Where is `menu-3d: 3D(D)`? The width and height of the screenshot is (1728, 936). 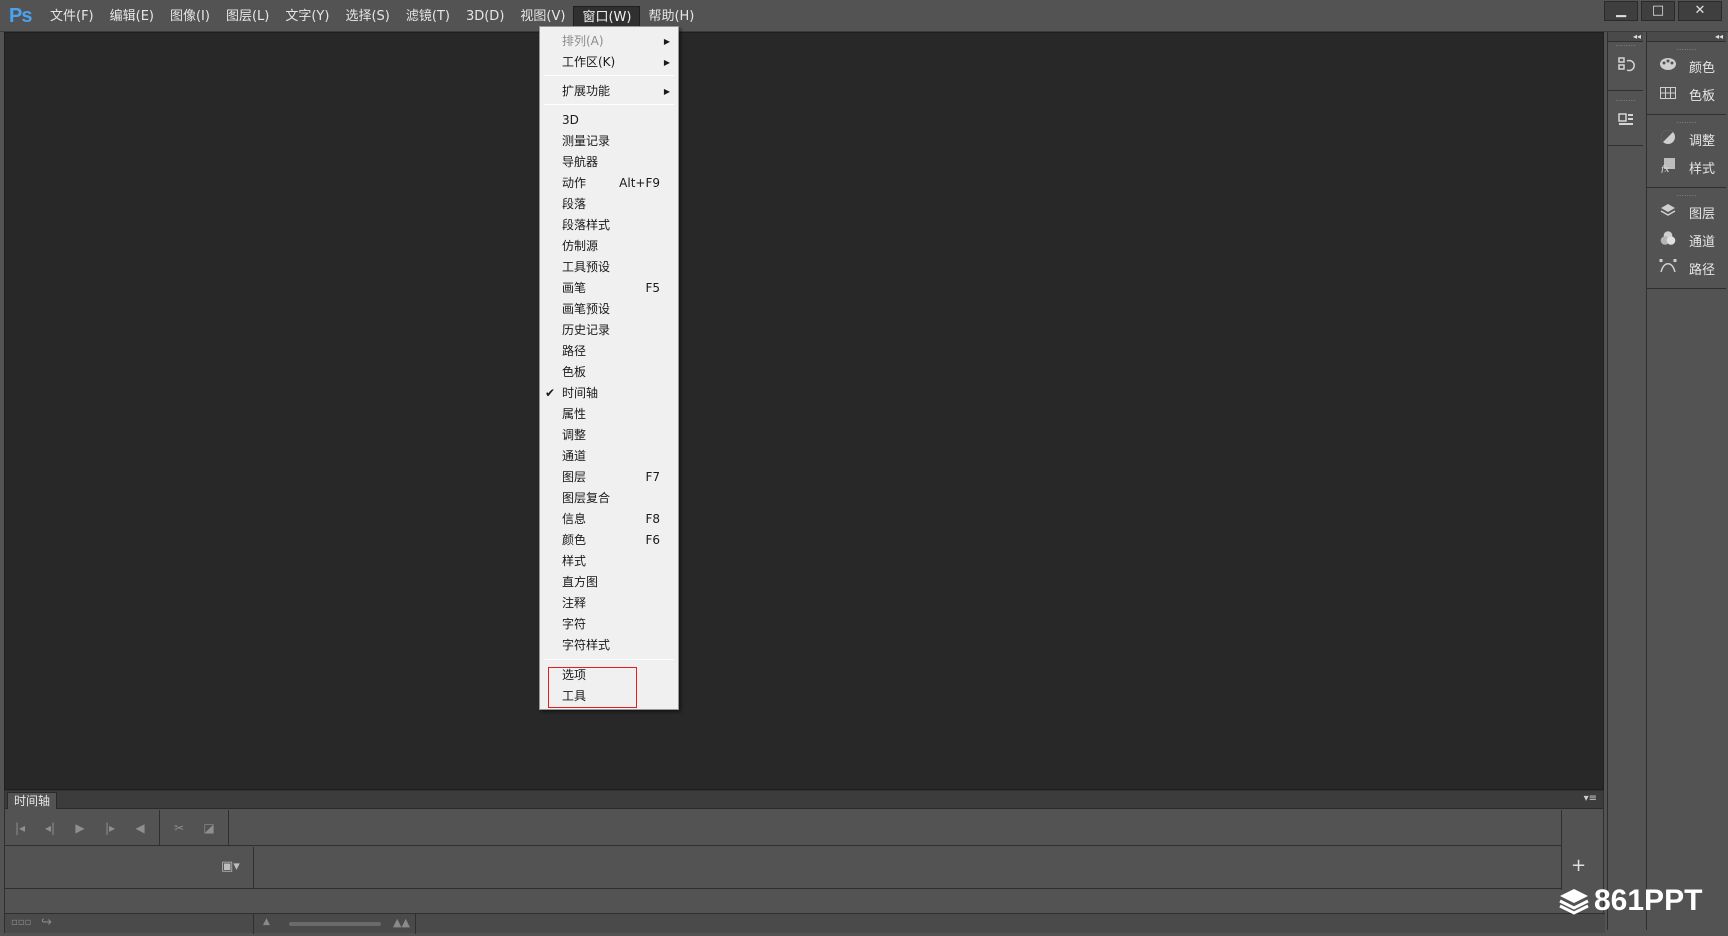 menu-3d: 3D(D) is located at coordinates (485, 17).